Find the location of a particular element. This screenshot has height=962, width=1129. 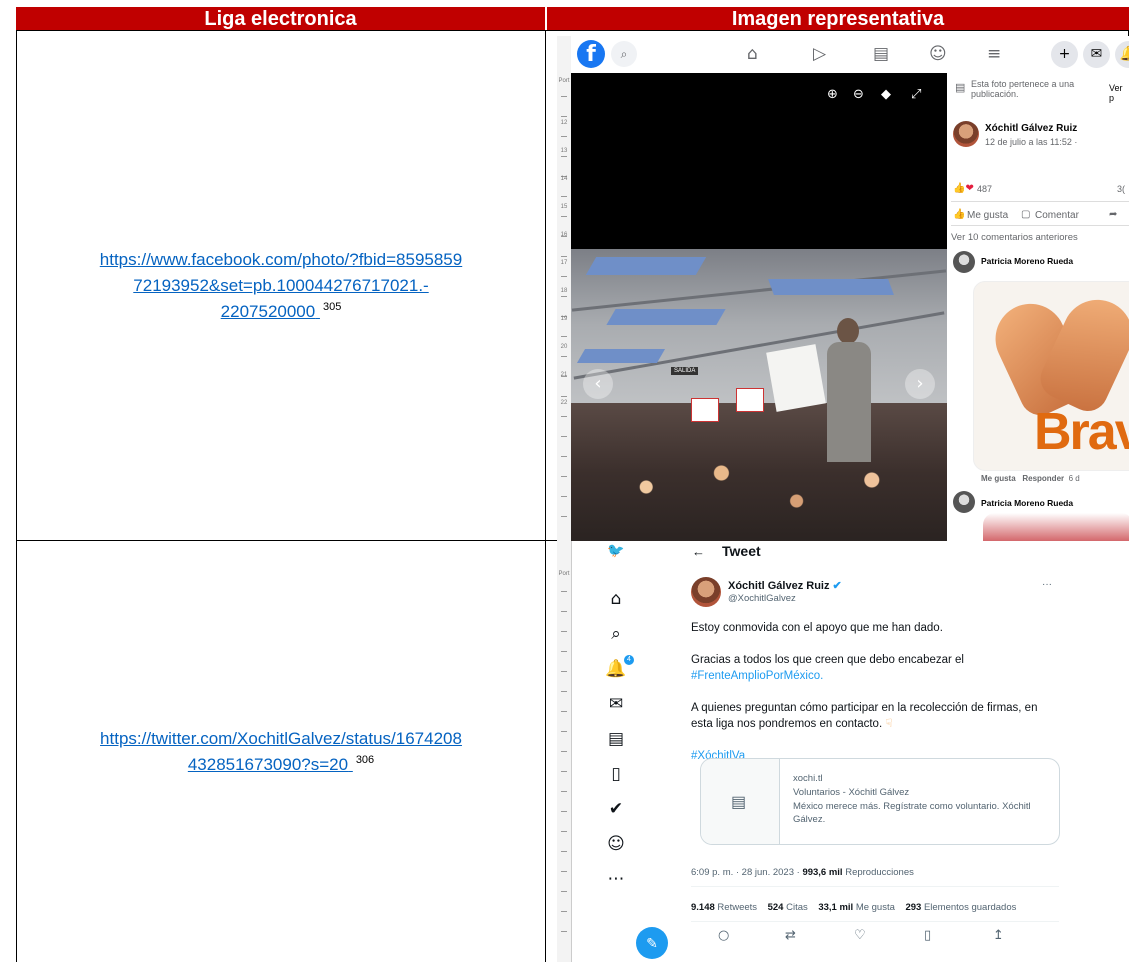

comment-button: Comentar is located at coordinates (1057, 215).